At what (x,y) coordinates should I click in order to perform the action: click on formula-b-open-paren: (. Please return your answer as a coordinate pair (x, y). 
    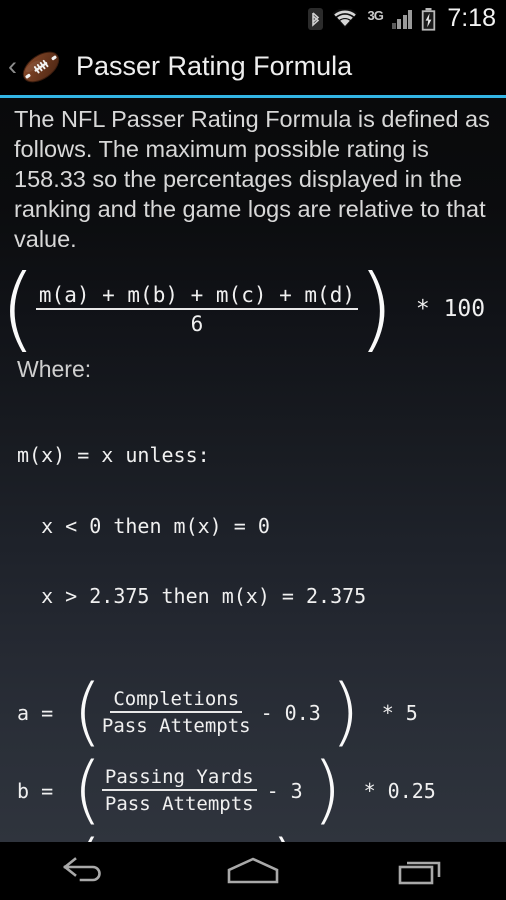
    Looking at the image, I should click on (87, 790).